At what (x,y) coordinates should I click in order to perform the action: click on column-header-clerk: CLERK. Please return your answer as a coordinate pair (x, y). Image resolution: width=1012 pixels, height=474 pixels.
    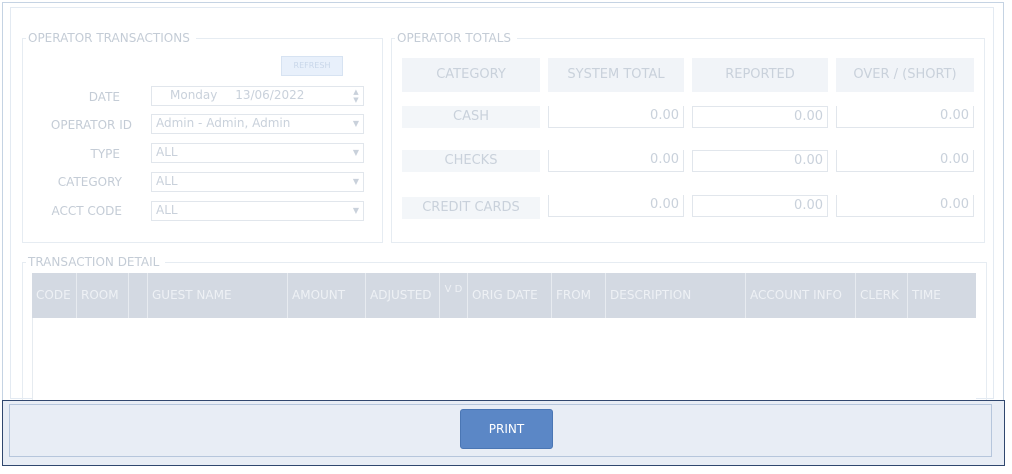
    Looking at the image, I should click on (882, 295).